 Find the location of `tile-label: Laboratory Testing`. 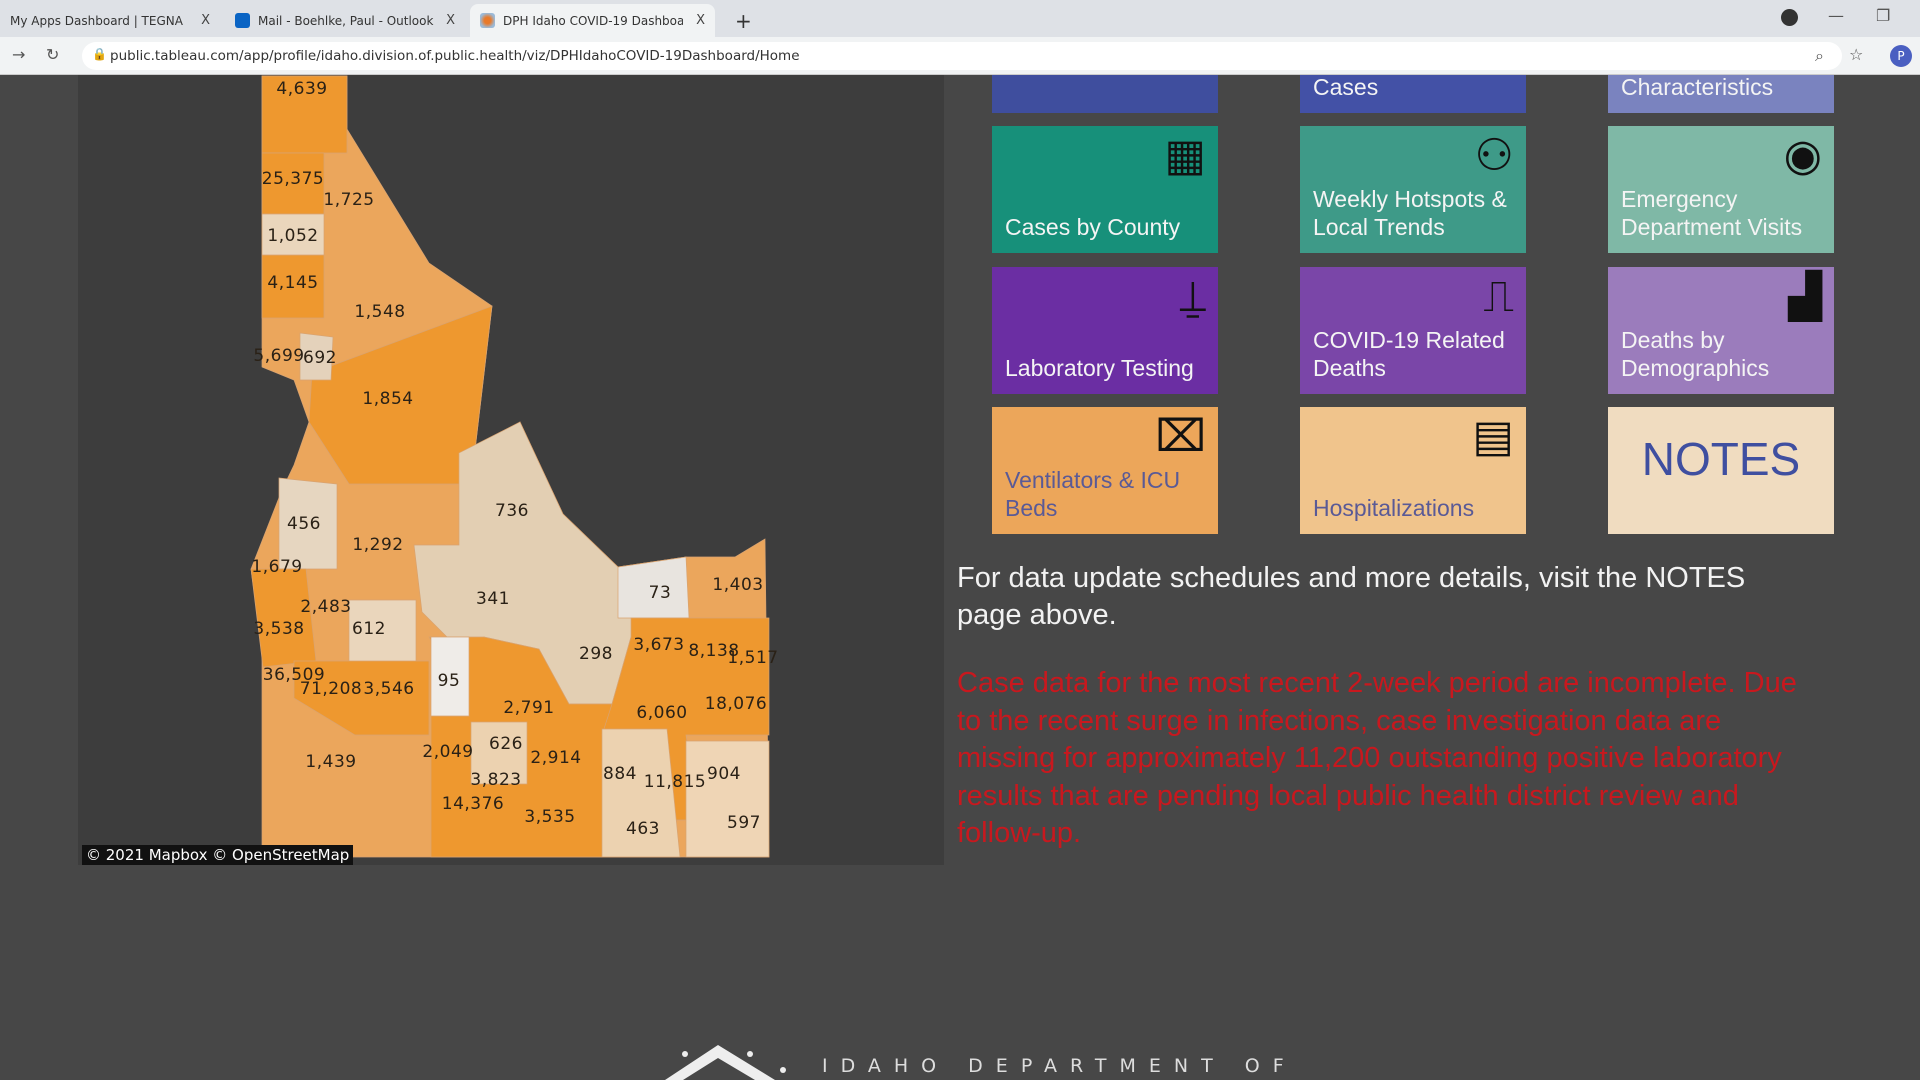

tile-label: Laboratory Testing is located at coordinates (1099, 368).